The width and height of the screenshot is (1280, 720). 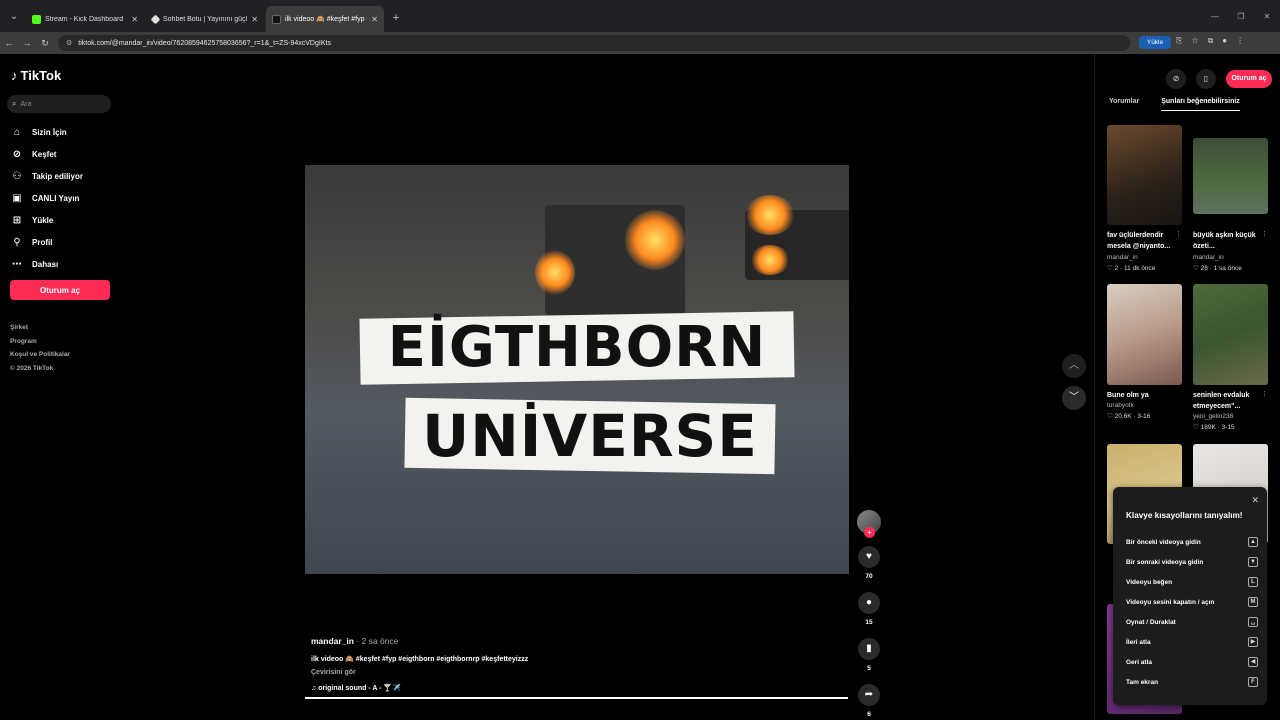 What do you see at coordinates (17, 220) in the screenshot?
I see `upload-icon: ⊞` at bounding box center [17, 220].